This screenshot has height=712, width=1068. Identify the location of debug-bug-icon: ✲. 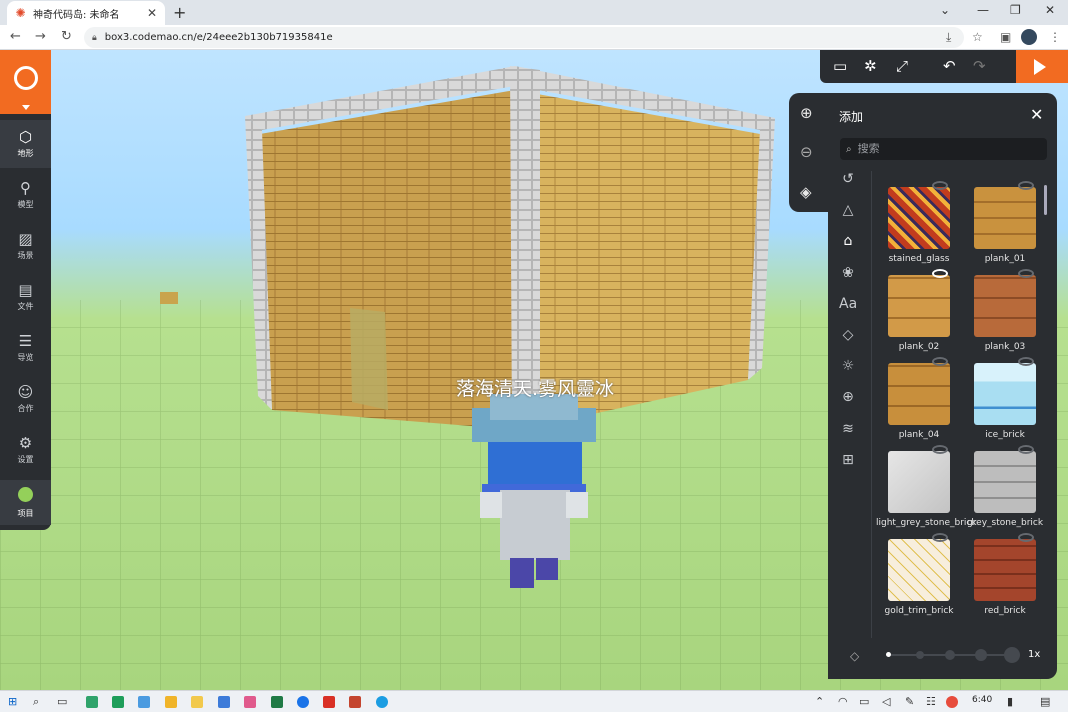
(870, 66).